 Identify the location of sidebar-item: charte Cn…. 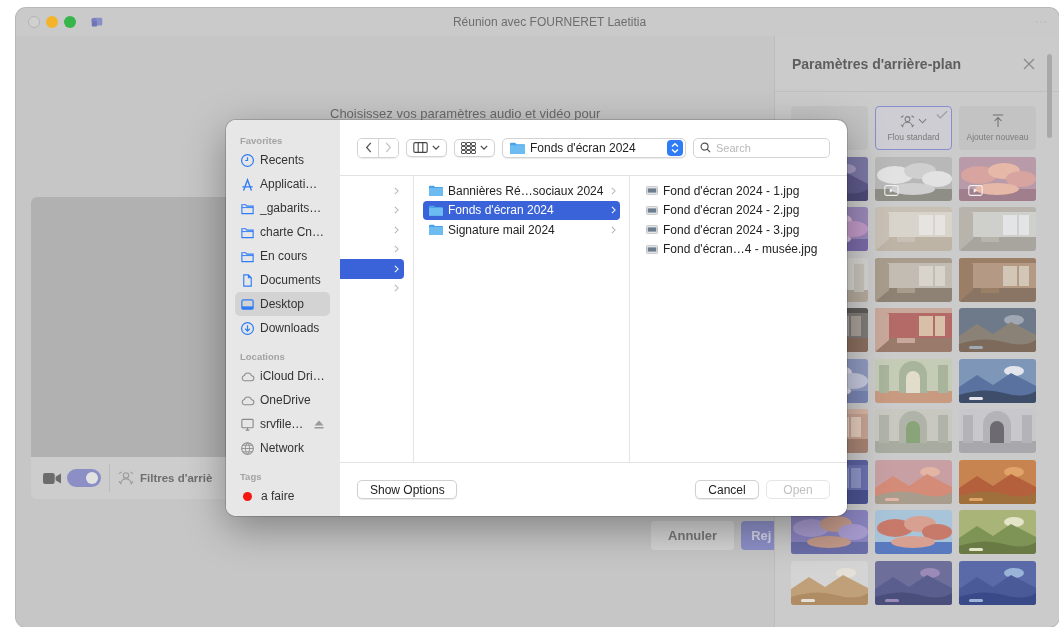
(282, 232).